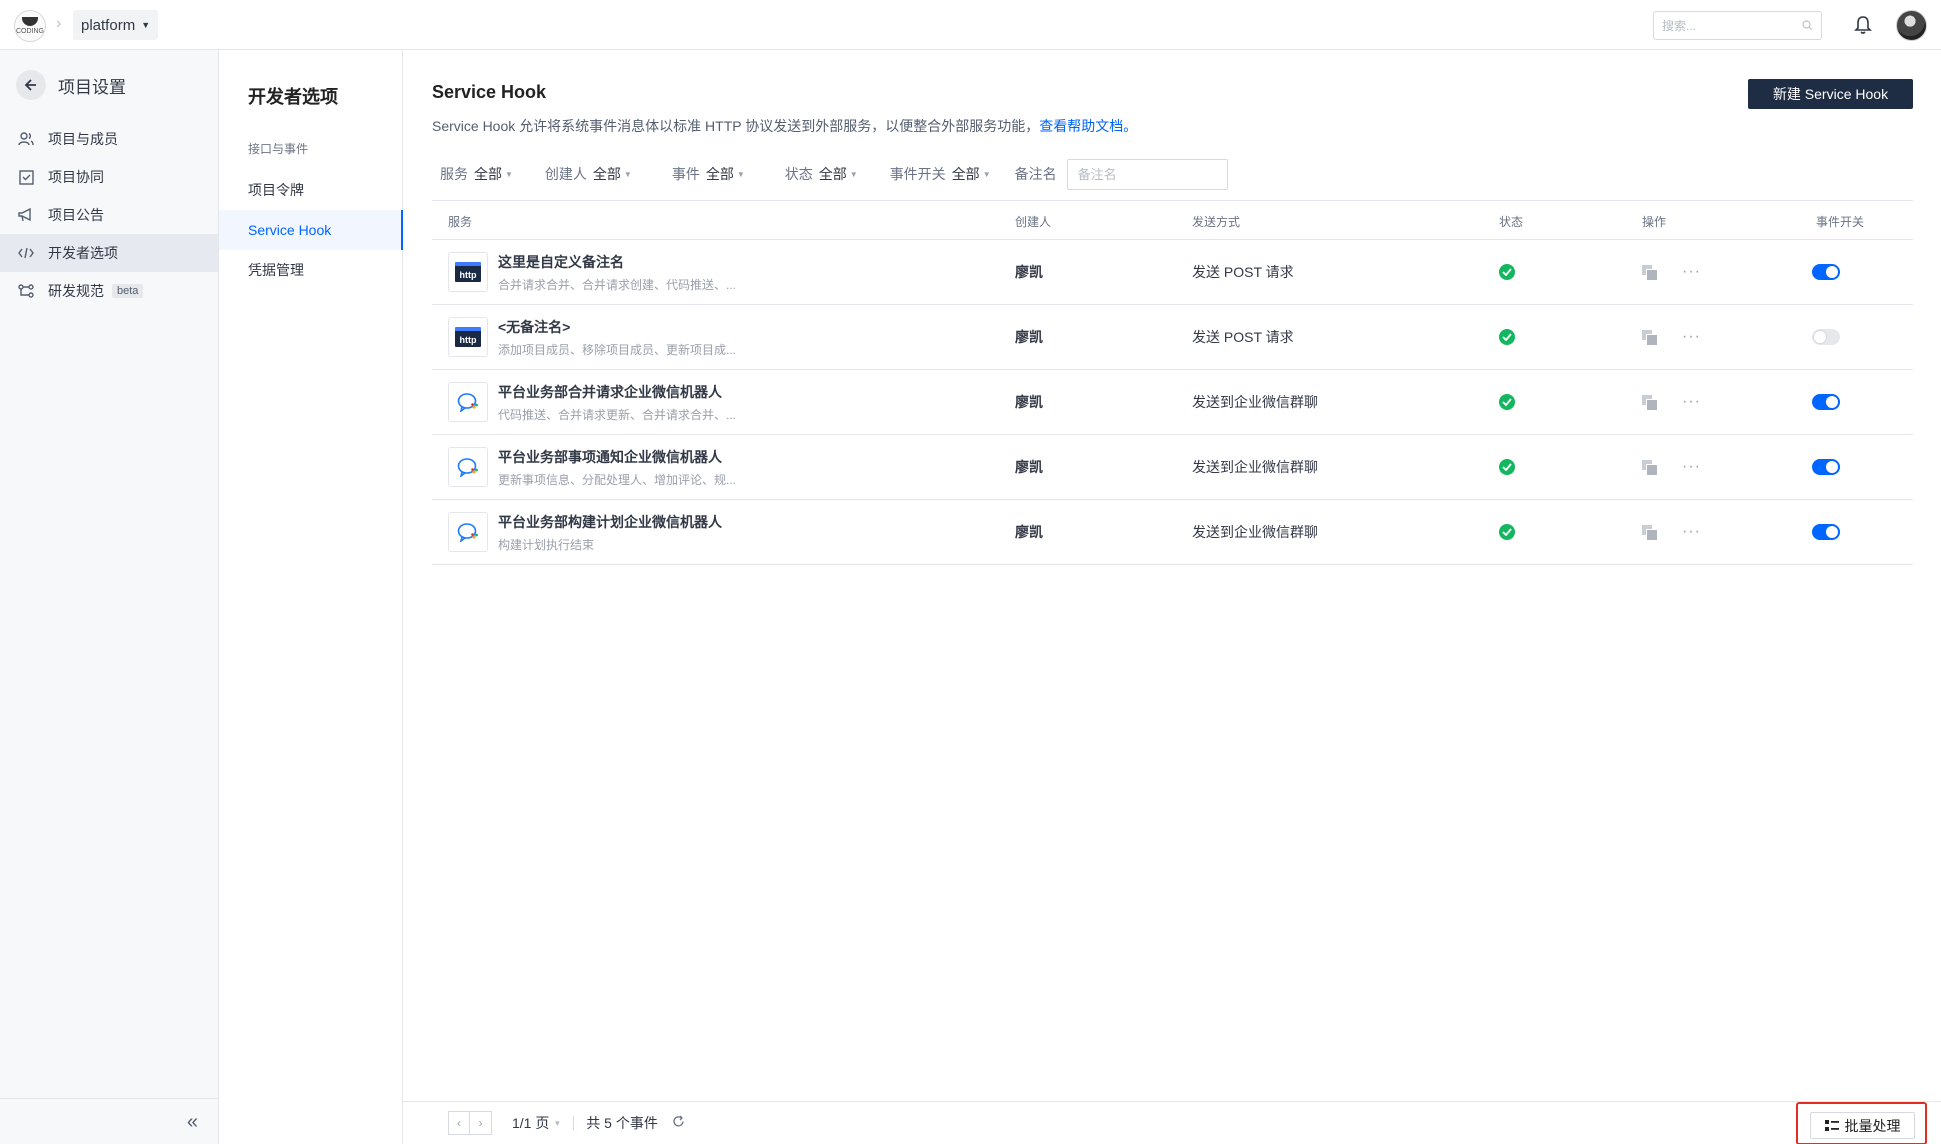 The width and height of the screenshot is (1941, 1144). Describe the element at coordinates (1862, 1125) in the screenshot. I see `batch-process-button: 批量处理` at that location.